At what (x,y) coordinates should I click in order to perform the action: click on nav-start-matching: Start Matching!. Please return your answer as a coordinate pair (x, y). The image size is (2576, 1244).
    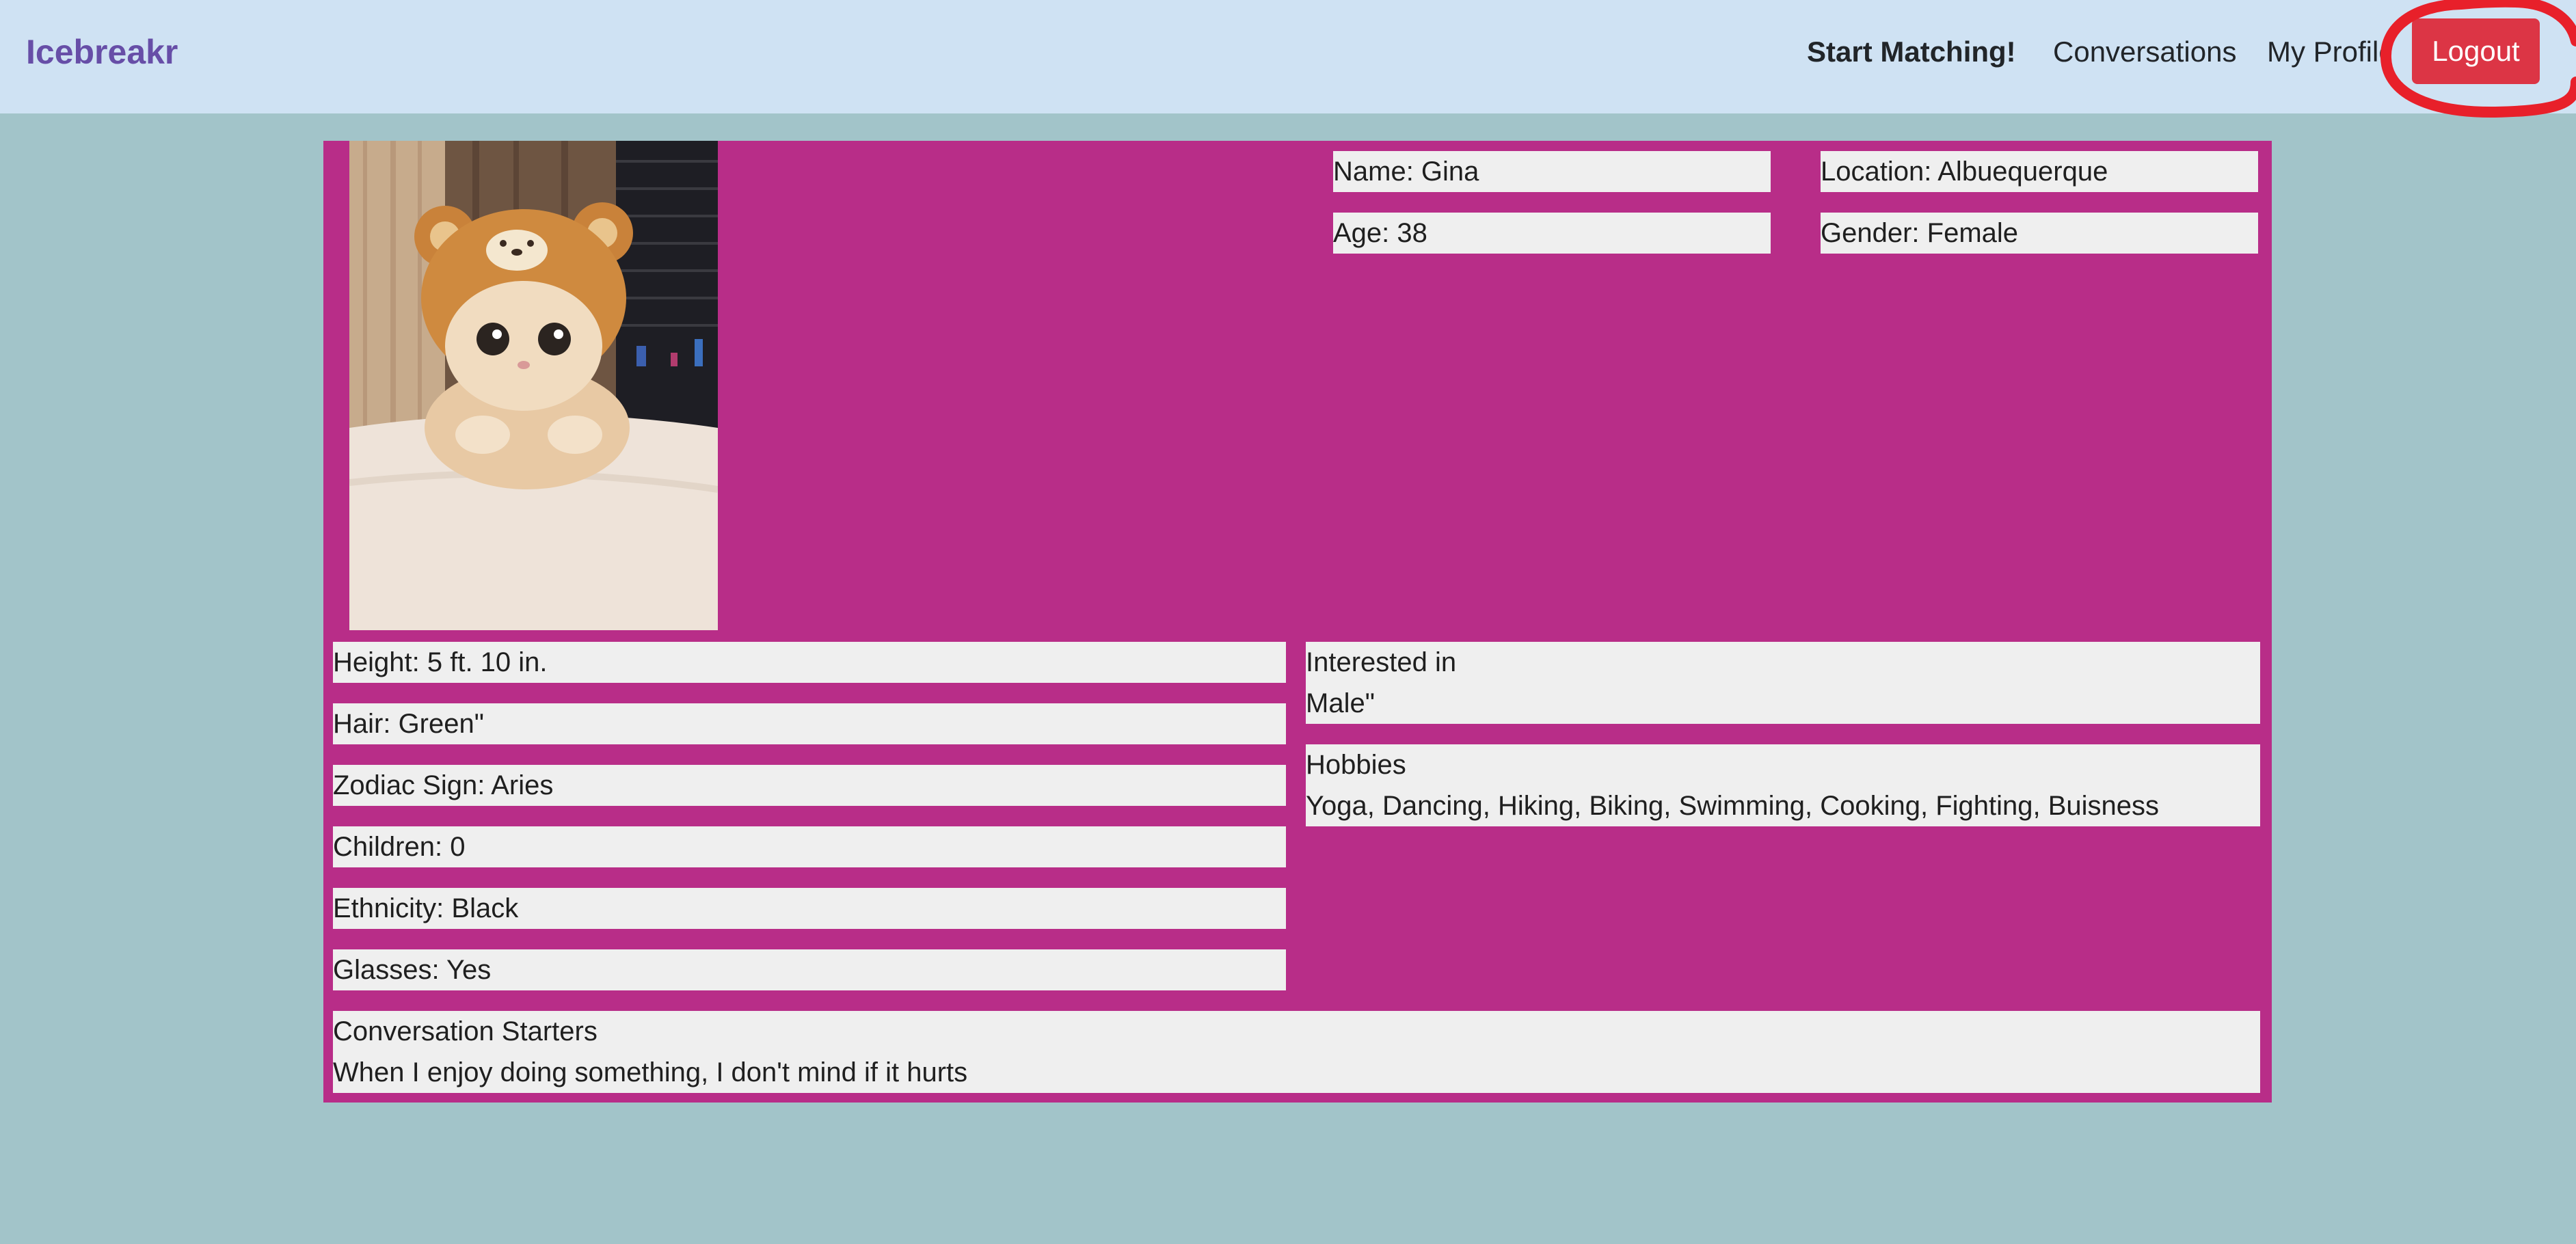
    Looking at the image, I should click on (1911, 51).